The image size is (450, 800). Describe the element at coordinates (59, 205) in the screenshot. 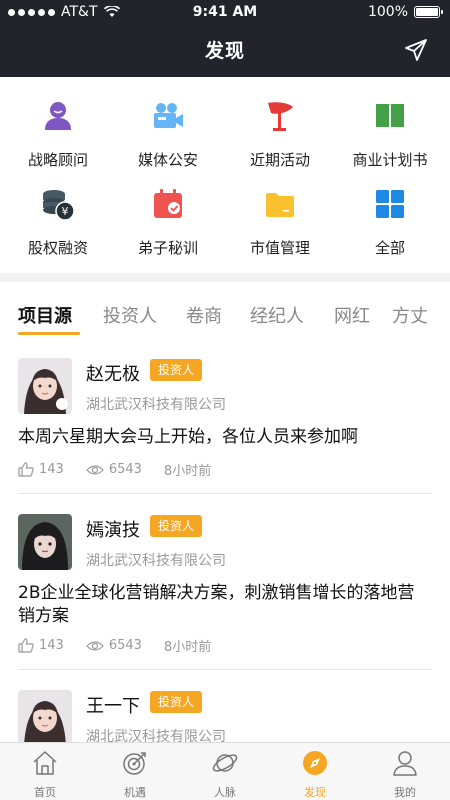

I see `coins-icon: ¥` at that location.